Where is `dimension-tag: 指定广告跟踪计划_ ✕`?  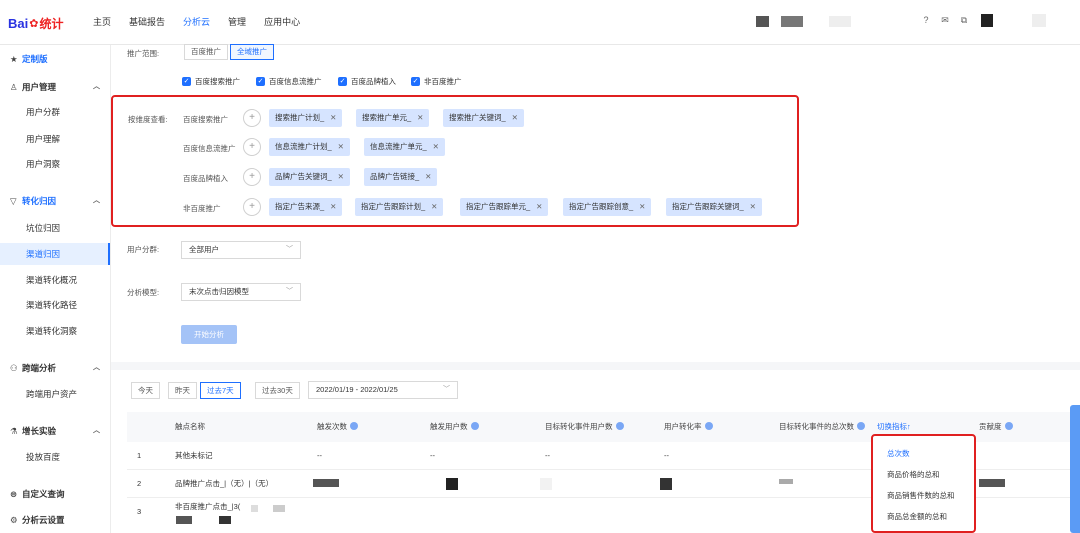 dimension-tag: 指定广告跟踪计划_ ✕ is located at coordinates (399, 207).